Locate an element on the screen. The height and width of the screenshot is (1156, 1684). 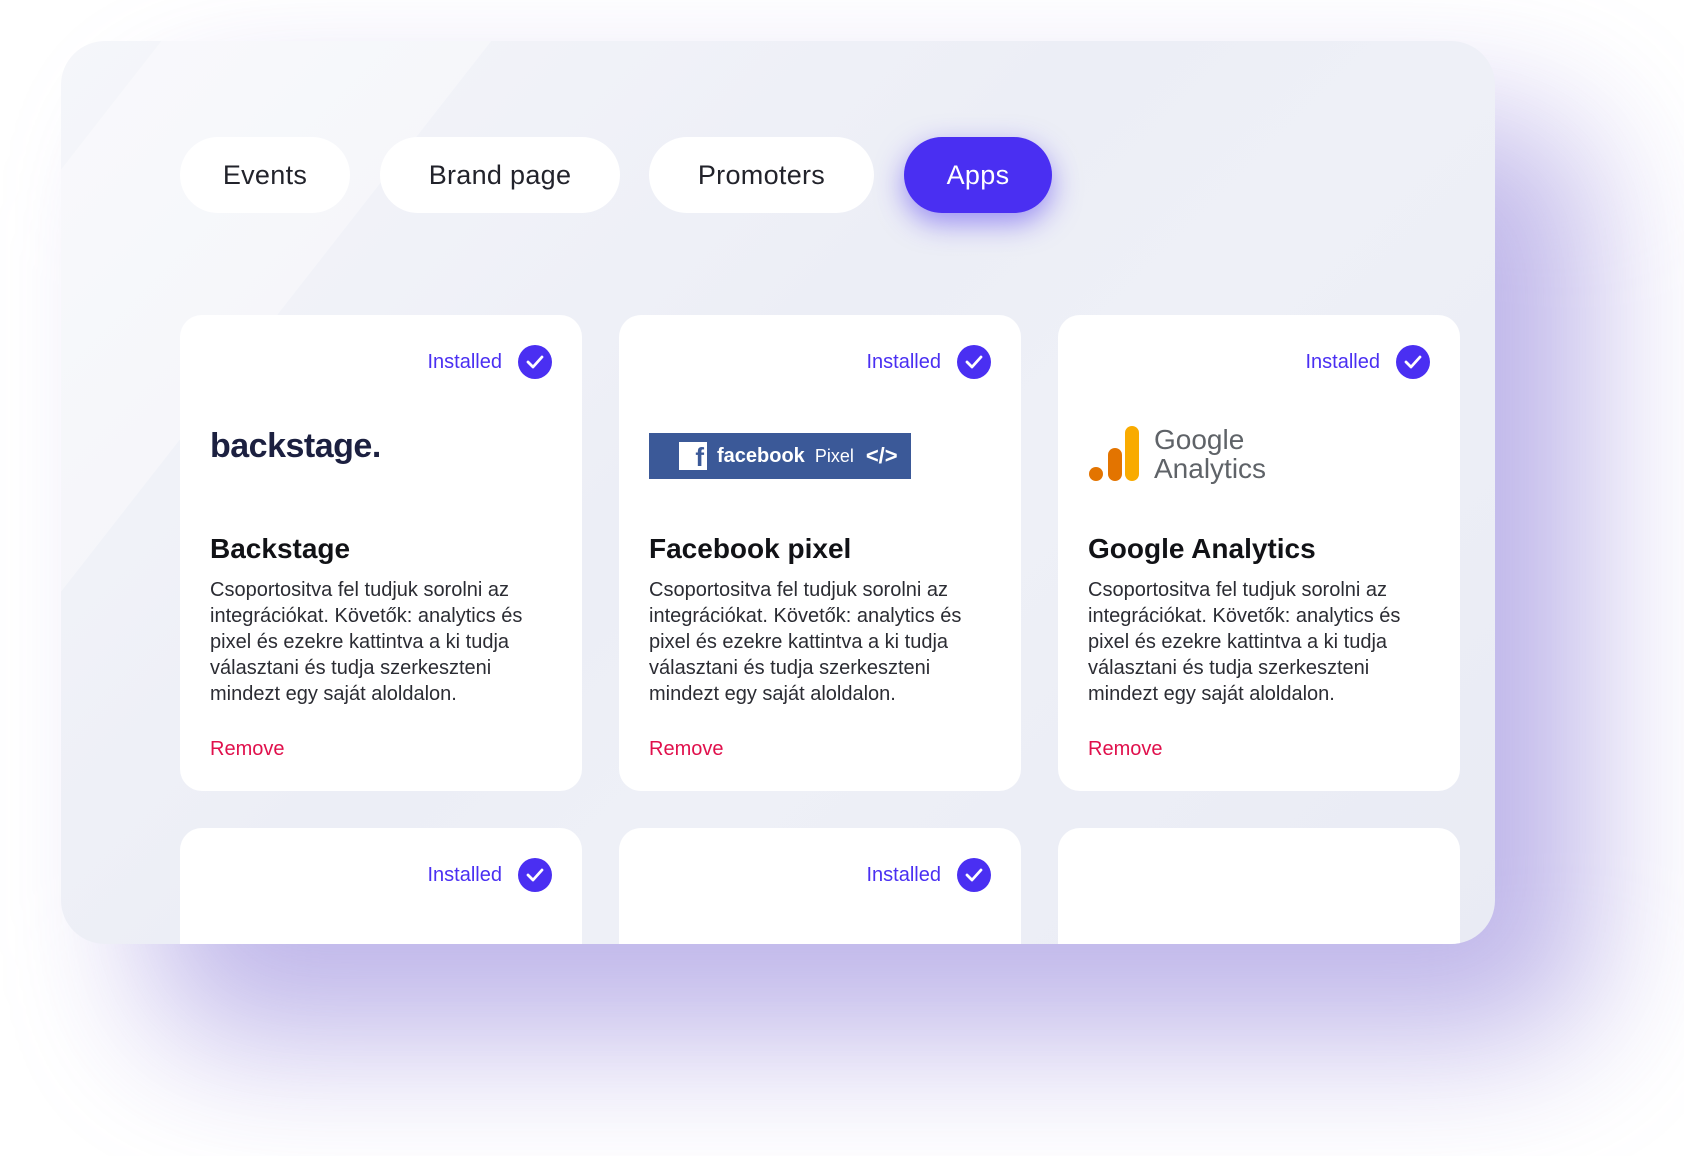
app-card-4: Installed is located at coordinates (381, 886).